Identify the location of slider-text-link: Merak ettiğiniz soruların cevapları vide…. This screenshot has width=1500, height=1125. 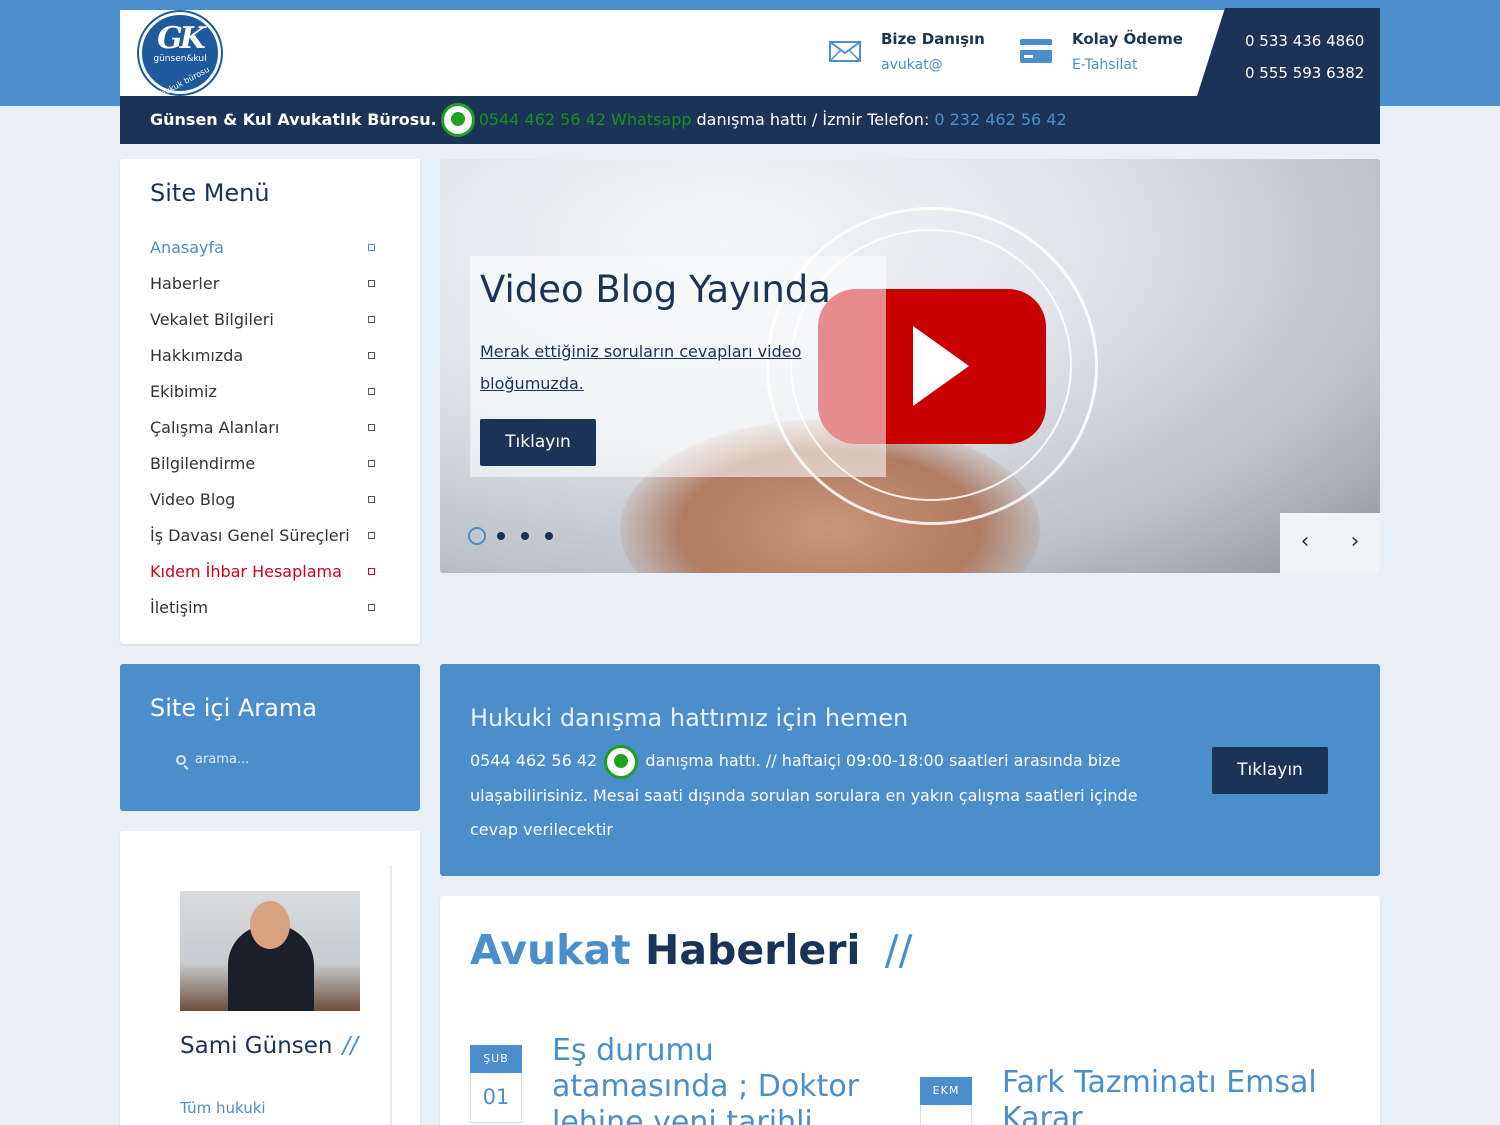
(645, 368).